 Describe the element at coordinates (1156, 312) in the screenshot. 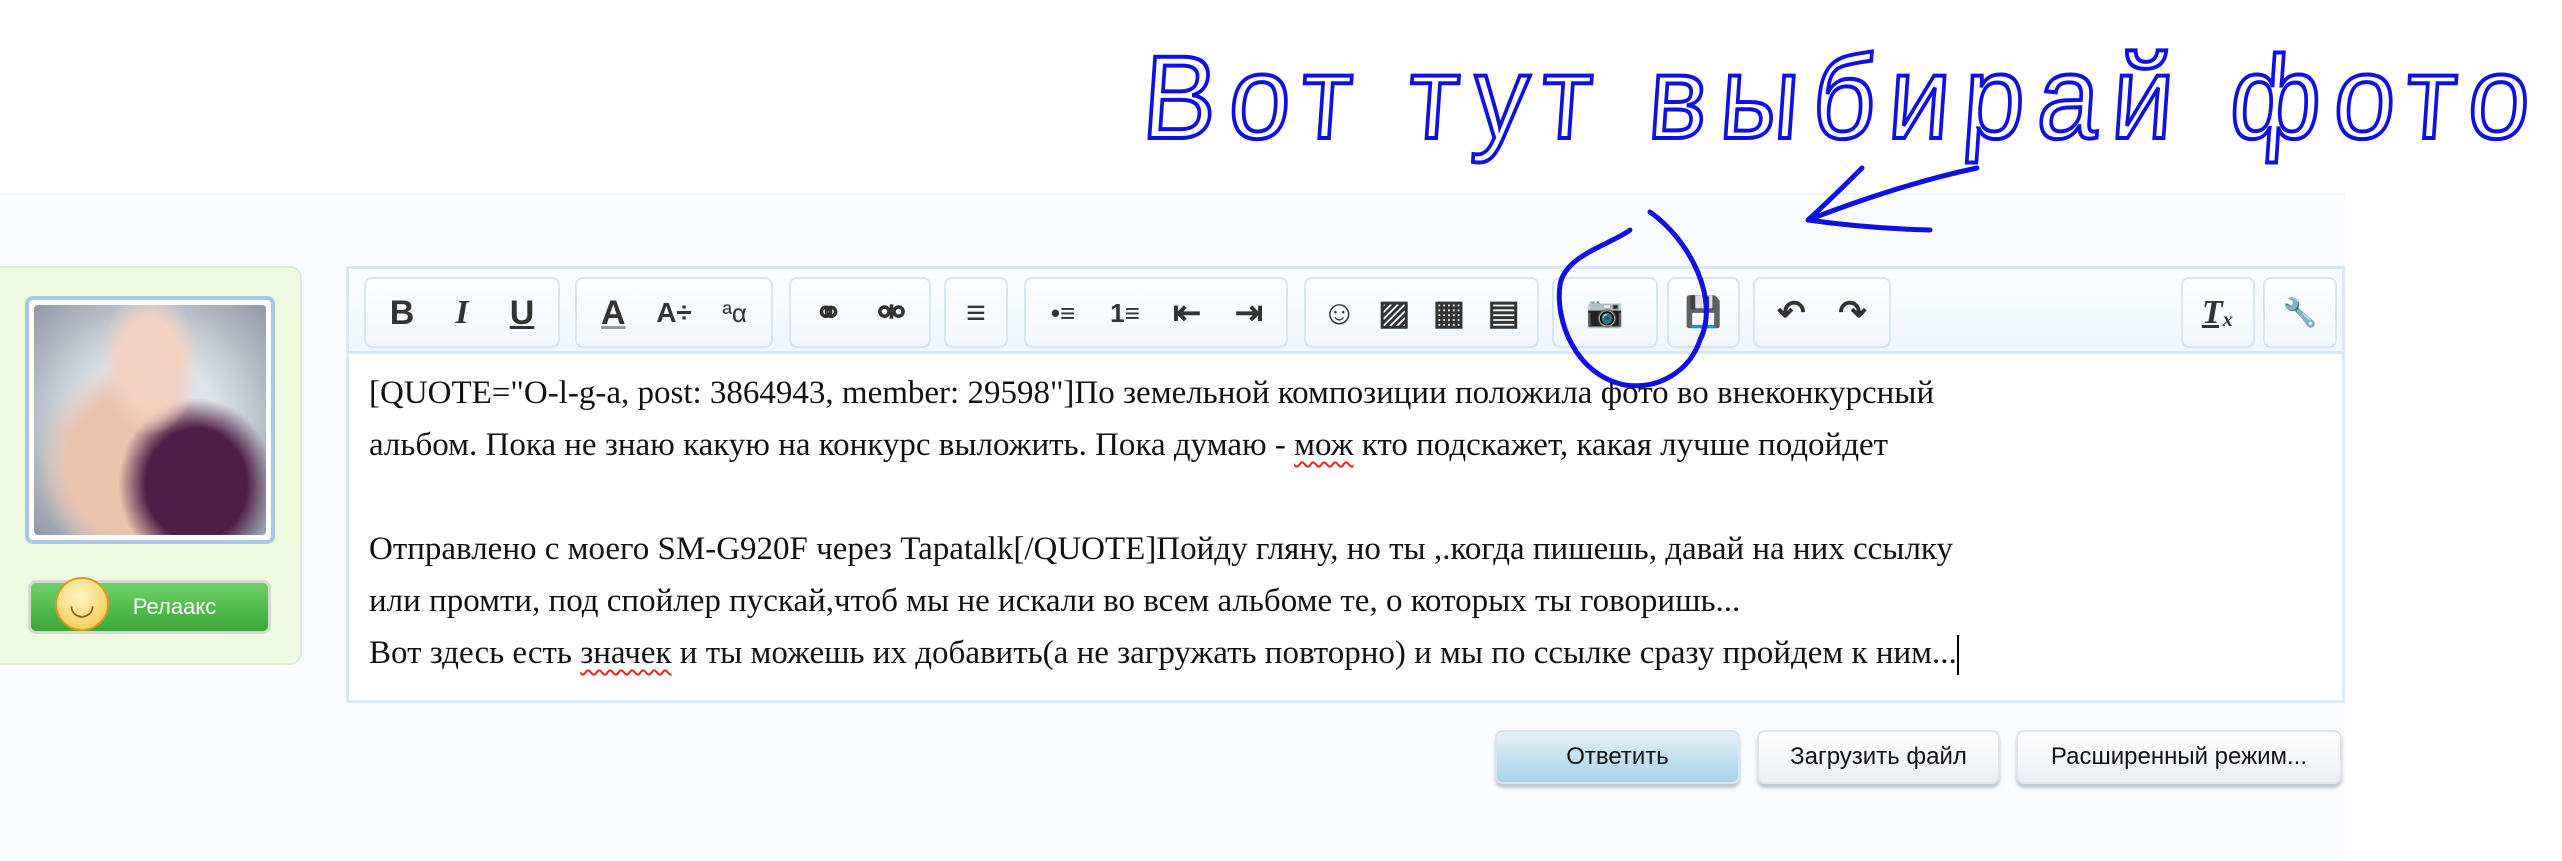

I see `list-group: •≡ 1≡ ⇤ ⇥` at that location.